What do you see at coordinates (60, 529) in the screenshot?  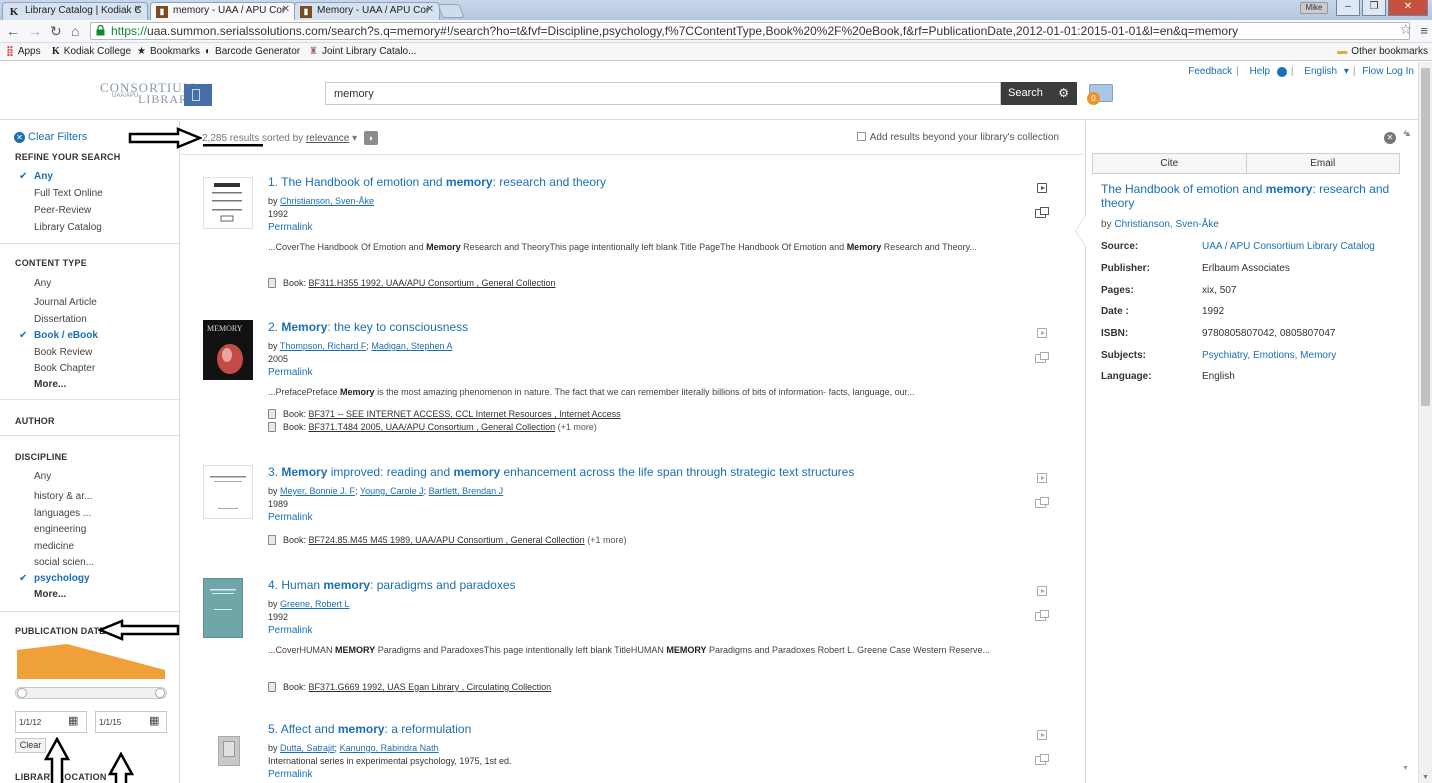 I see `discipline-engineering: engineering` at bounding box center [60, 529].